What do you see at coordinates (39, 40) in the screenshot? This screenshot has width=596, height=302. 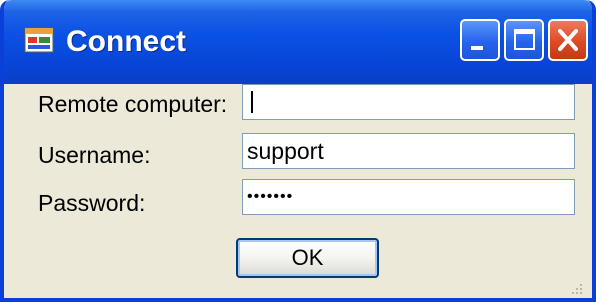 I see `app-window-icon` at bounding box center [39, 40].